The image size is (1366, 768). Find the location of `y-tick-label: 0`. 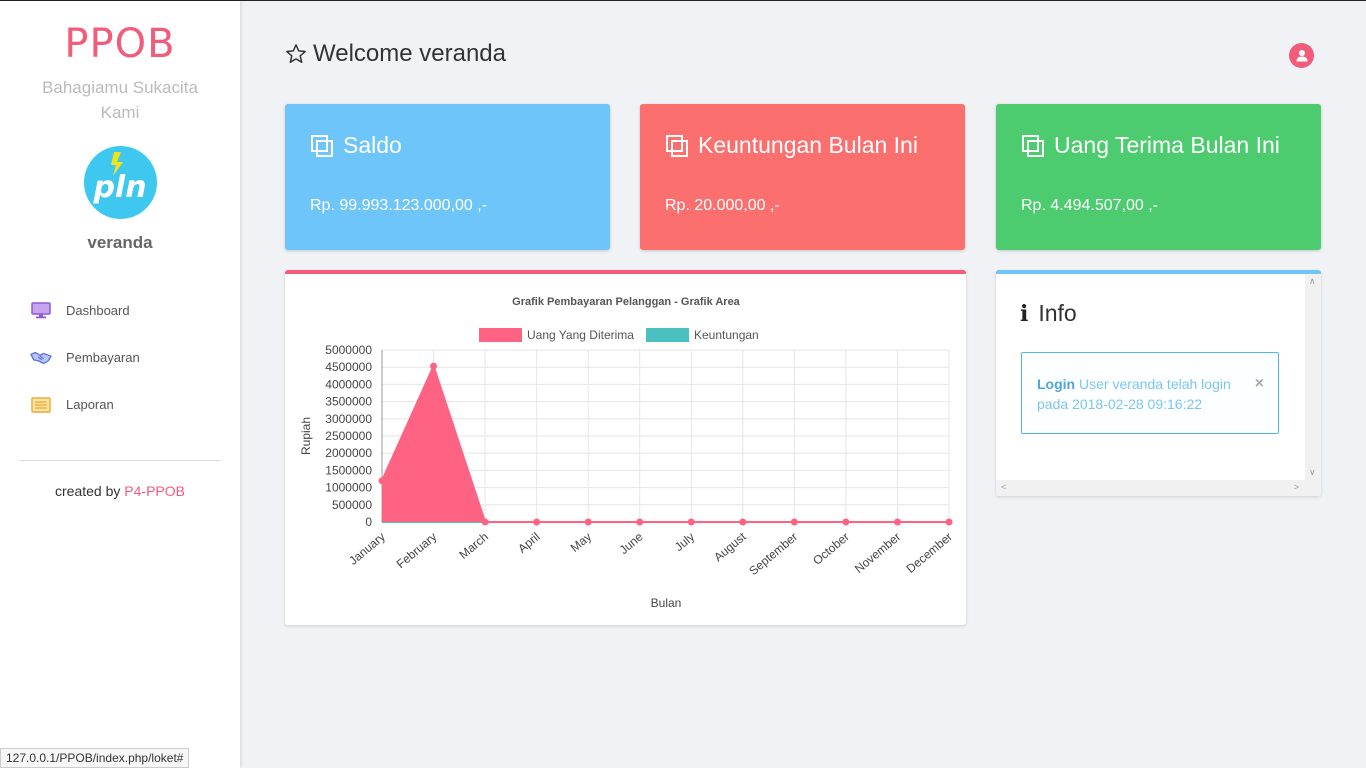

y-tick-label: 0 is located at coordinates (368, 522).